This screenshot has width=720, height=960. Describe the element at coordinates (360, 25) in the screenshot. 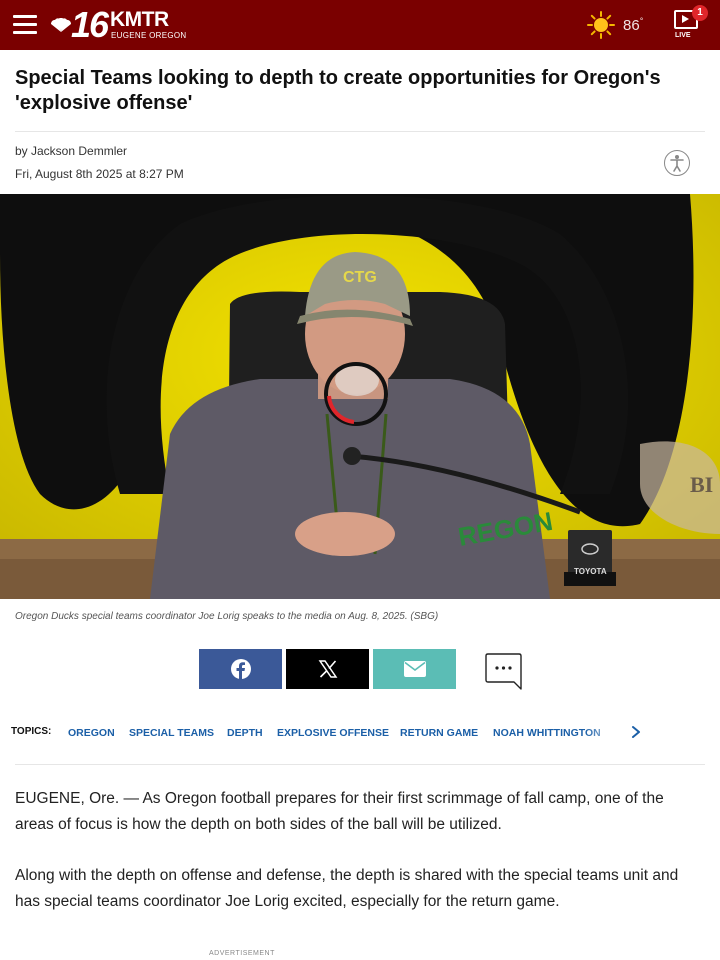

I see `site-header: 16 KMTR EUGENE OREGON 86° LIVE 1` at that location.